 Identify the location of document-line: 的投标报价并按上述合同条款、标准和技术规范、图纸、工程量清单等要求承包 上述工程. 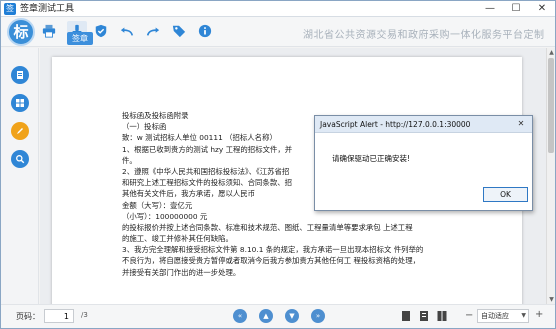
(267, 227).